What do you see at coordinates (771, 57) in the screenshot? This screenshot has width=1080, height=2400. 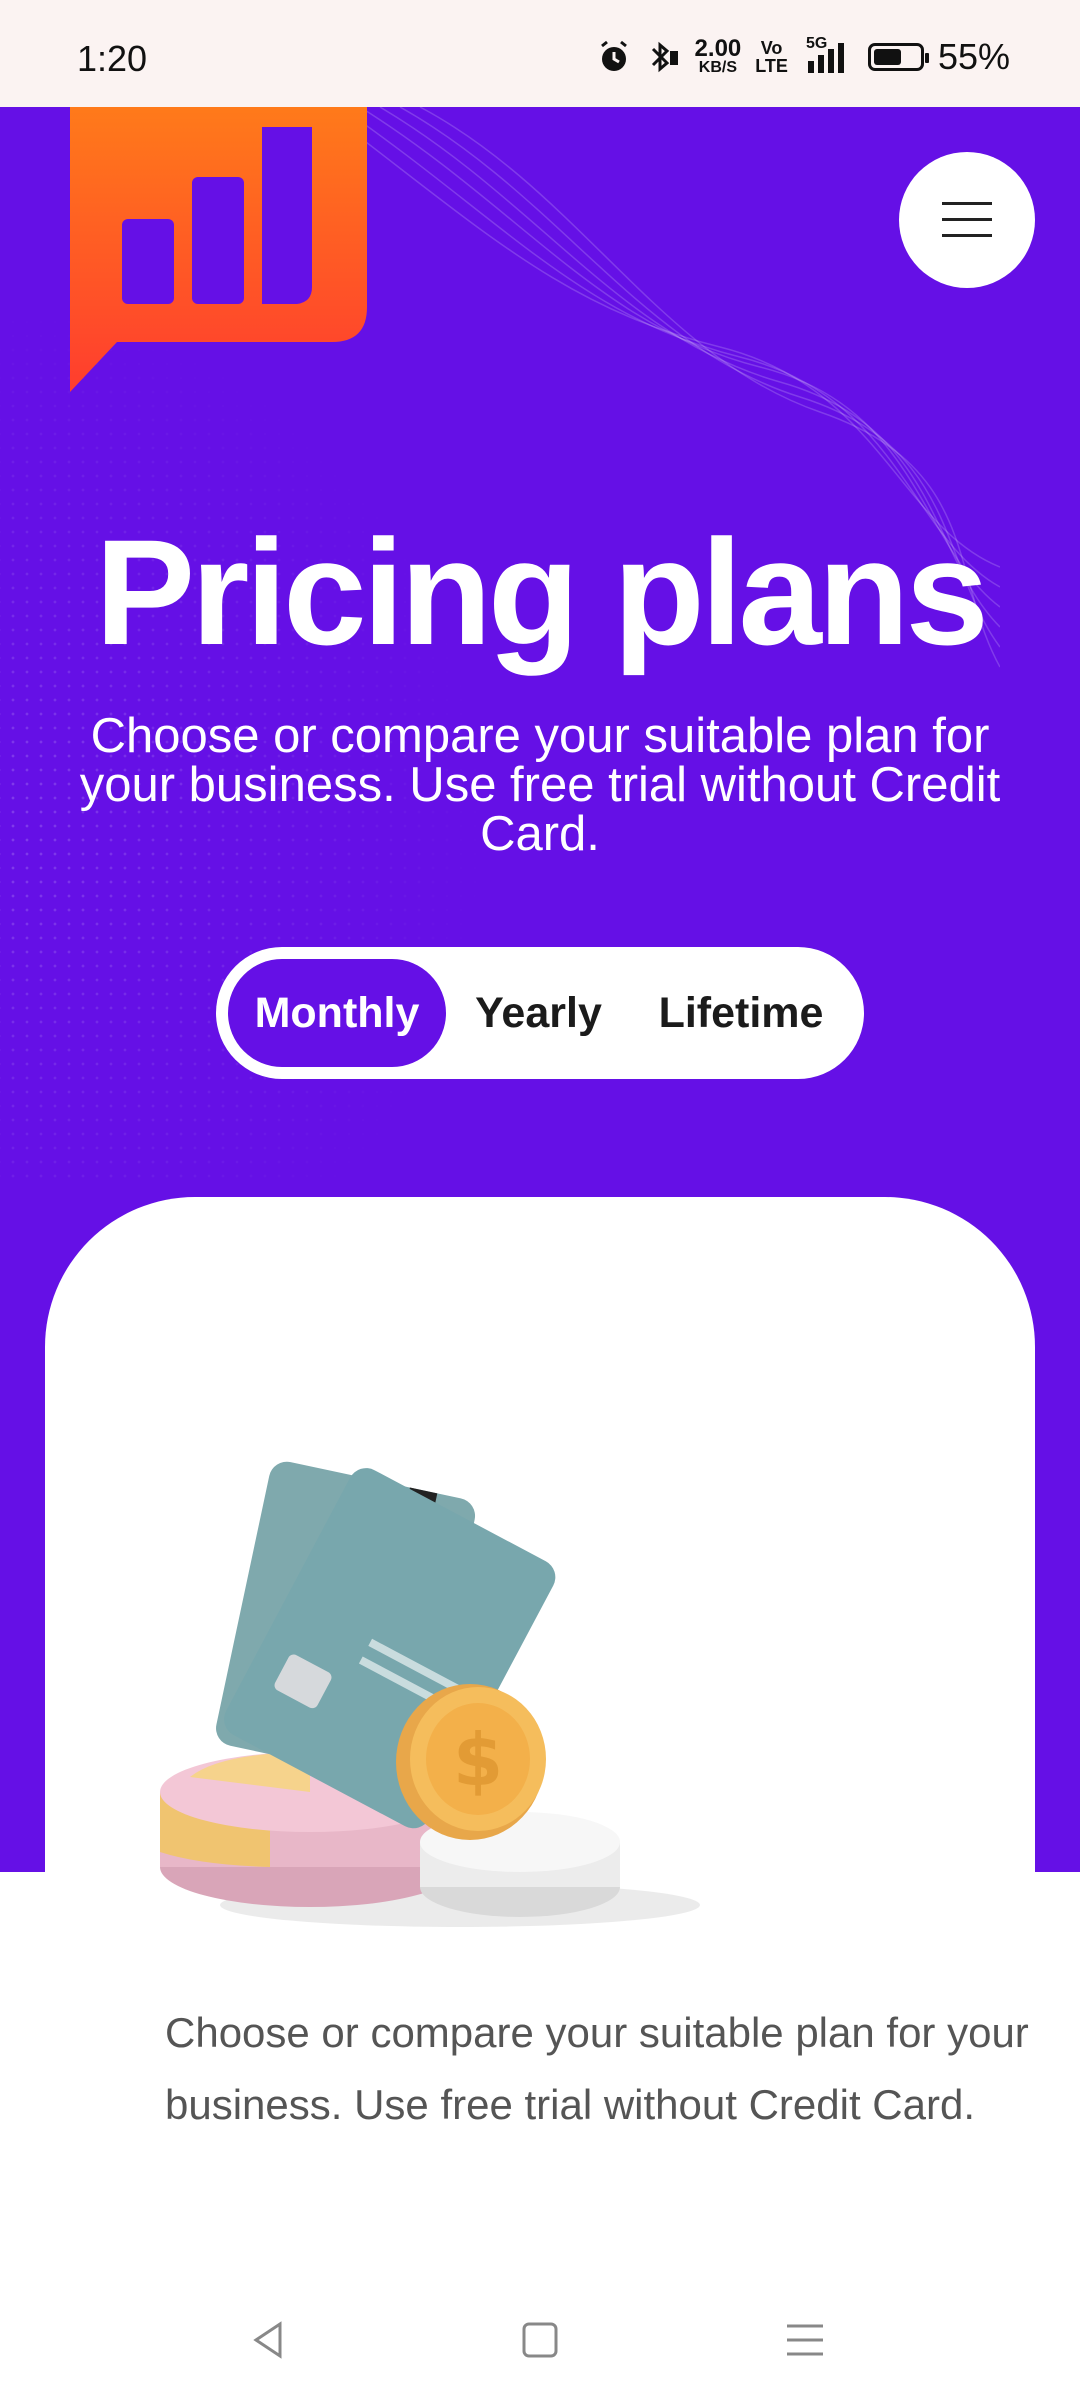 I see `volte-indicator: Vo LTE` at bounding box center [771, 57].